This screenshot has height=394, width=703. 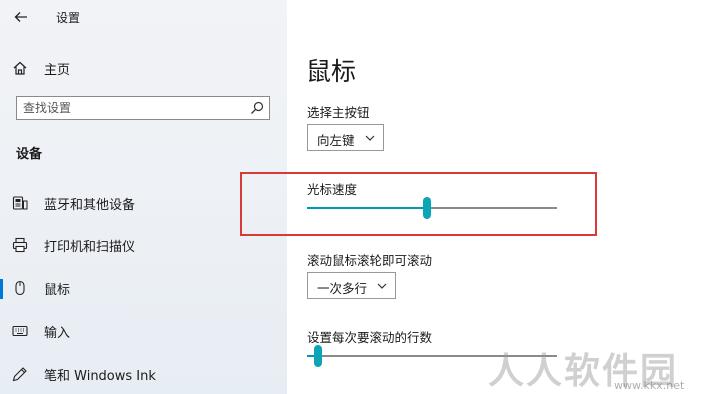 What do you see at coordinates (591, 369) in the screenshot?
I see `watermark: 人人软件园 www.kkx.net` at bounding box center [591, 369].